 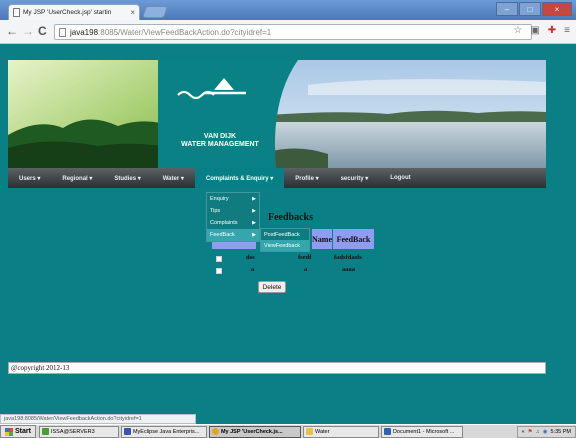 What do you see at coordinates (132, 12) in the screenshot?
I see `tab-close-icon: ×` at bounding box center [132, 12].